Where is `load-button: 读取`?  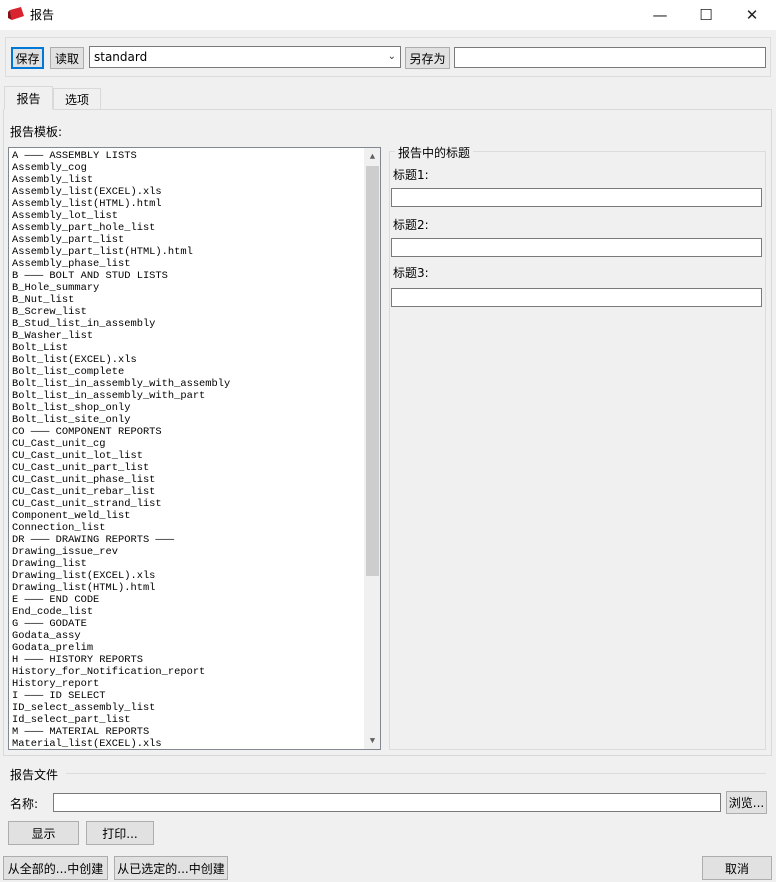
load-button: 读取 is located at coordinates (67, 58).